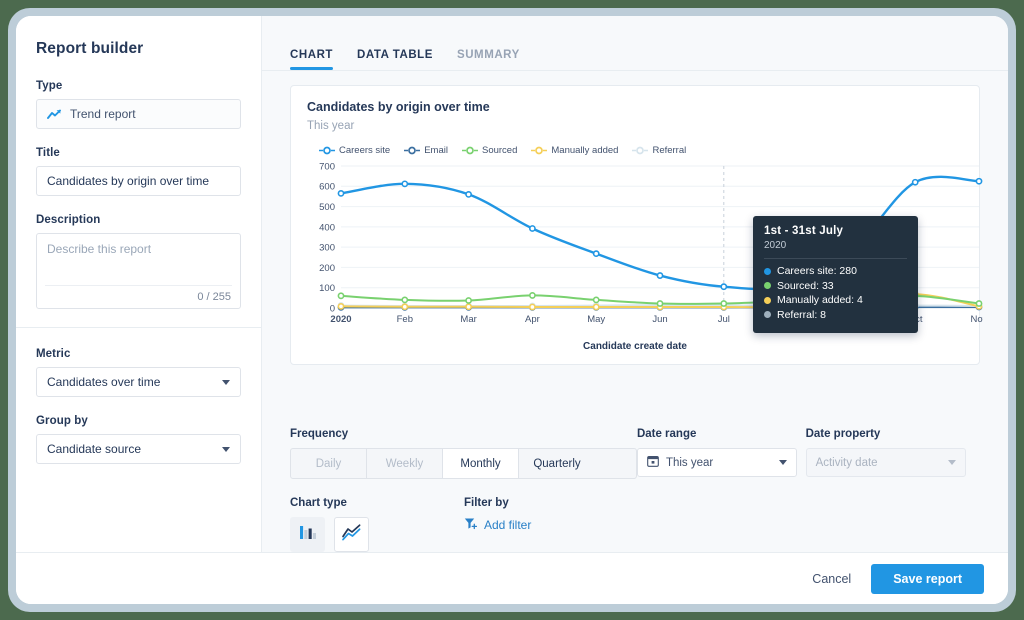  I want to click on tooltip-title: 1st - 31st July, so click(804, 231).